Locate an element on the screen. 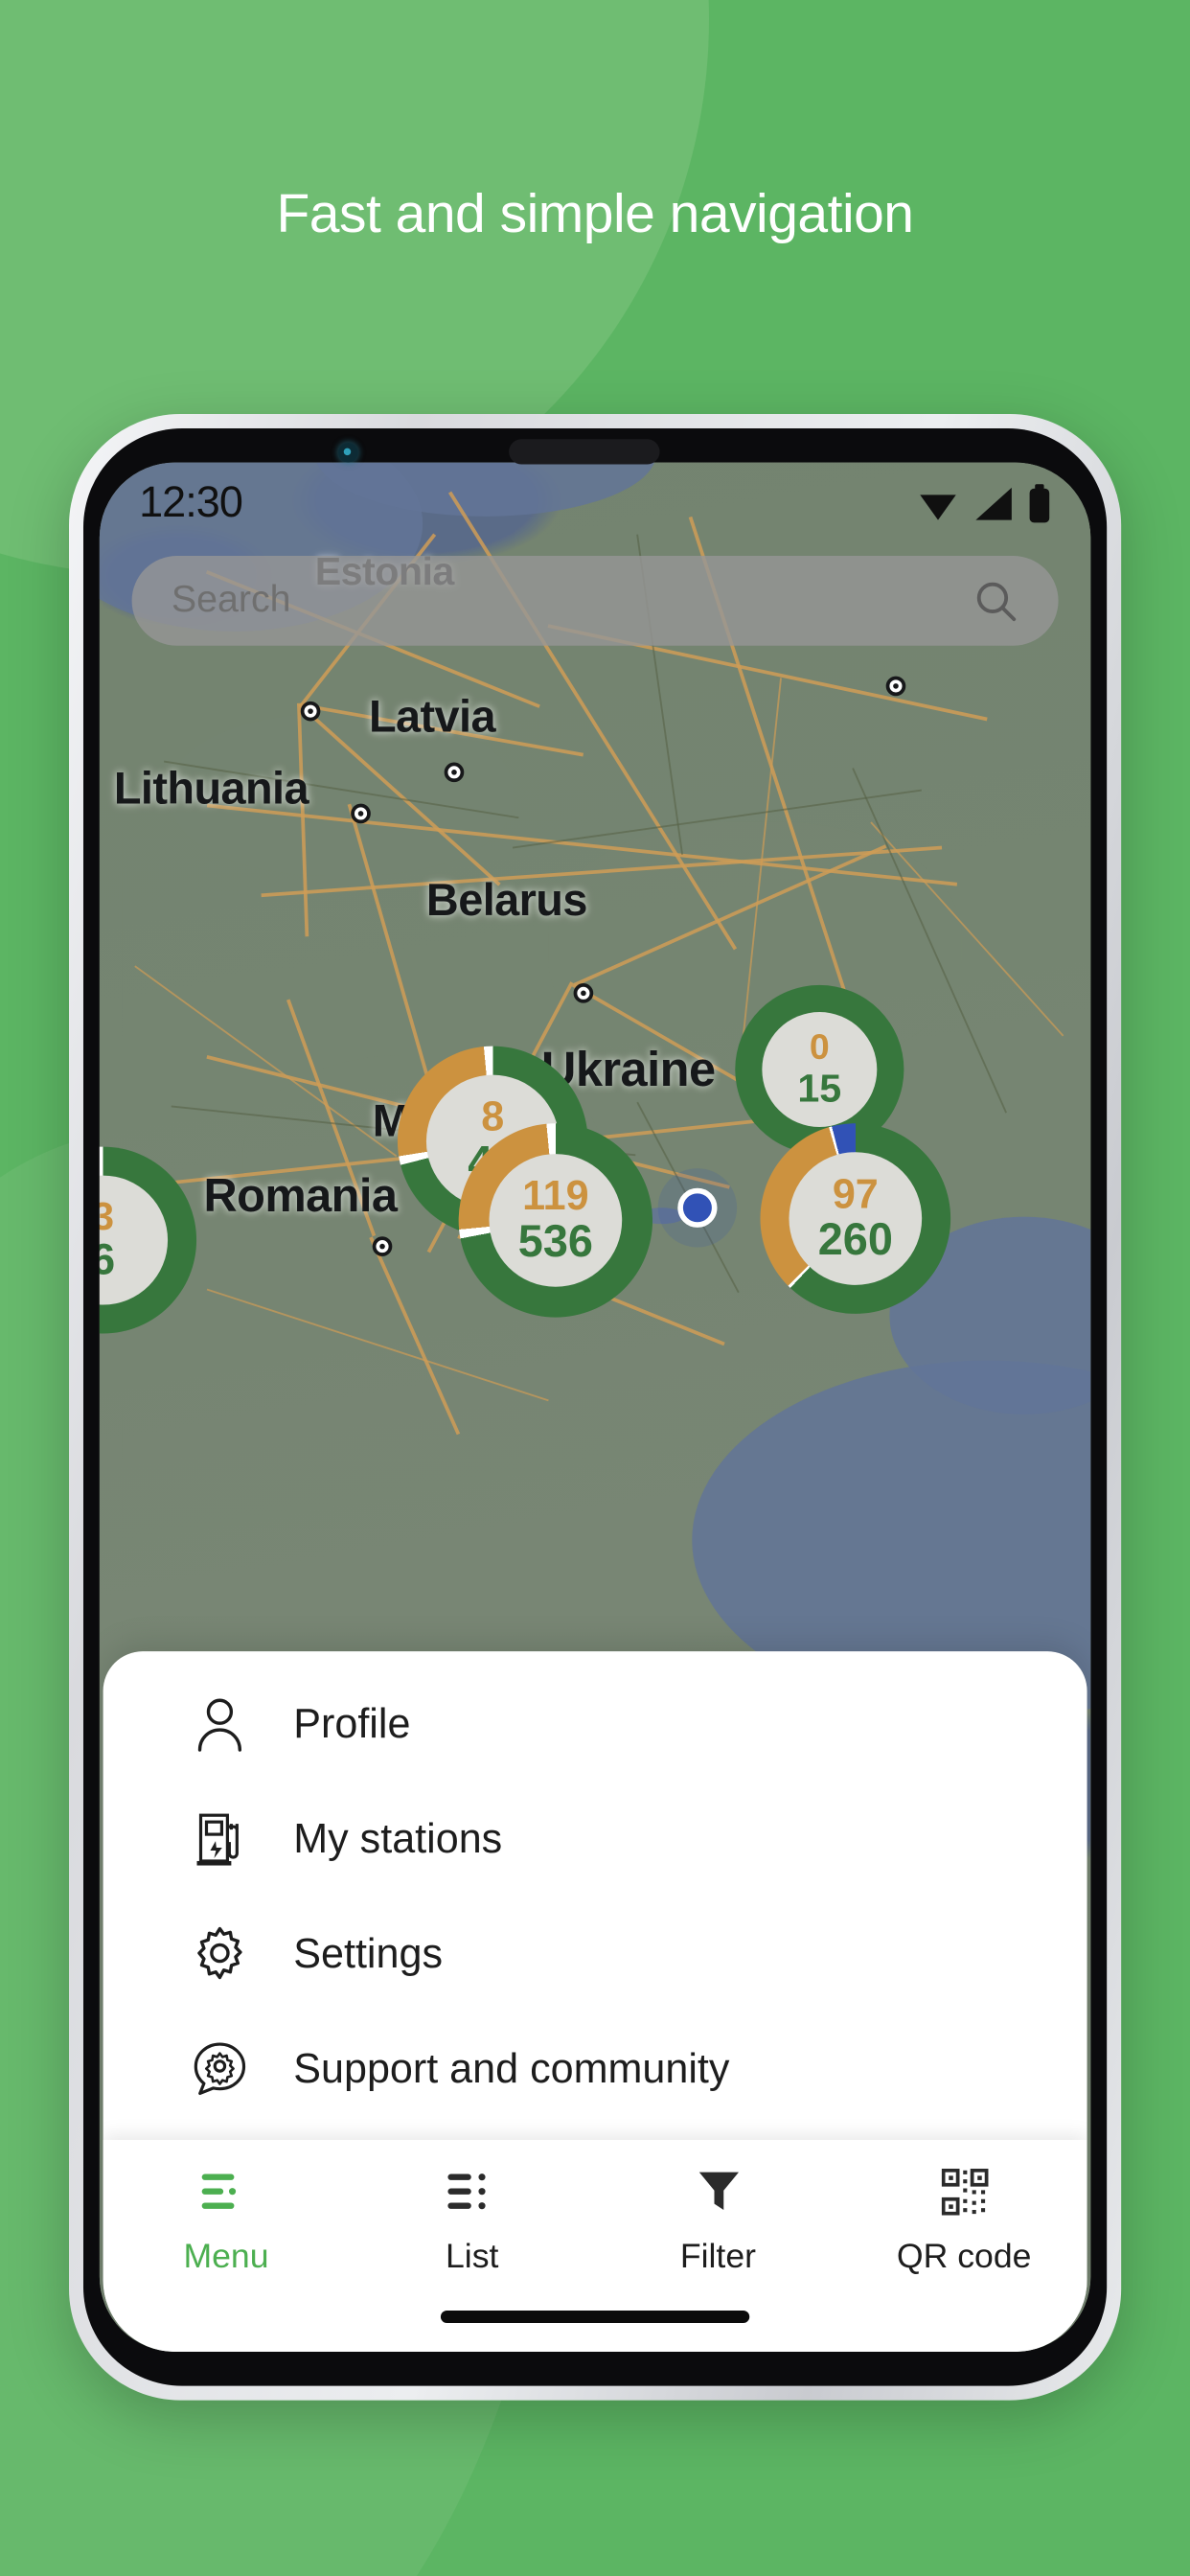  filter-icon is located at coordinates (718, 2192).